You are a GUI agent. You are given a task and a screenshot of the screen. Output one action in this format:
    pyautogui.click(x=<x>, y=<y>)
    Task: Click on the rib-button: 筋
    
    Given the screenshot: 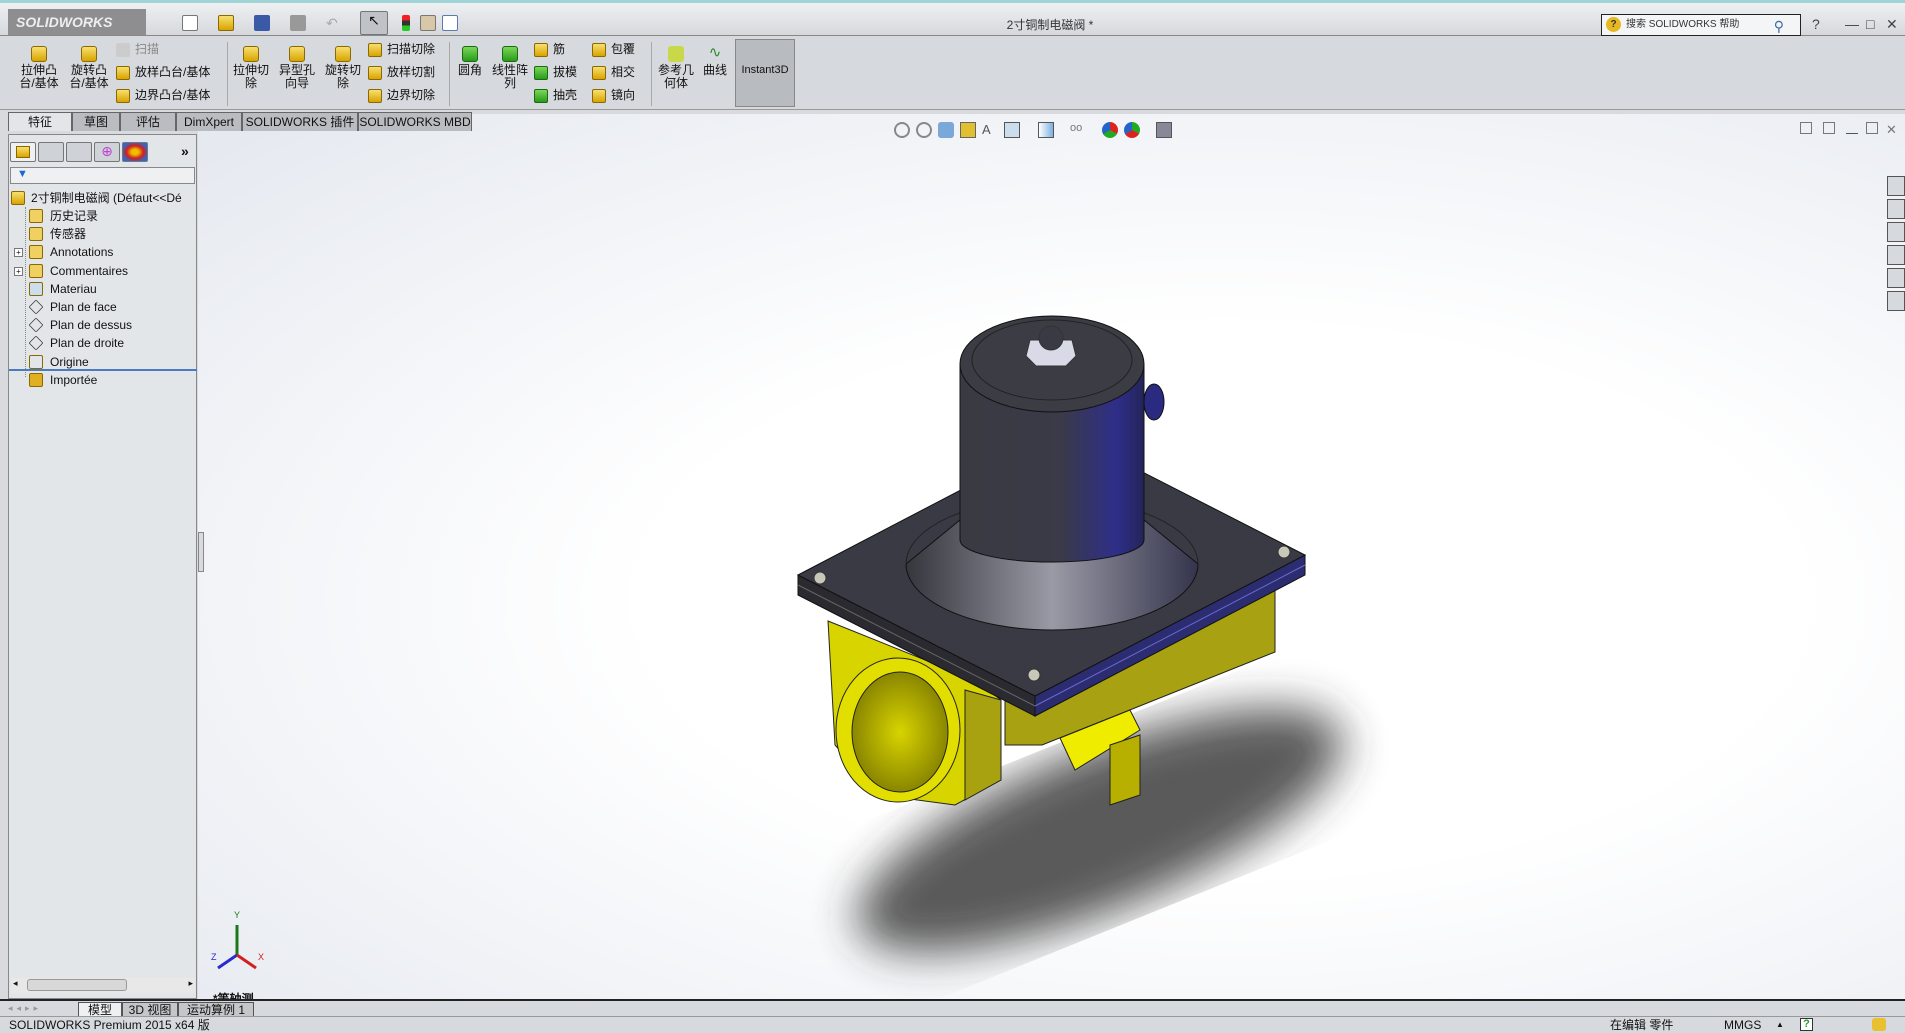 What is the action you would take?
    pyautogui.click(x=549, y=49)
    